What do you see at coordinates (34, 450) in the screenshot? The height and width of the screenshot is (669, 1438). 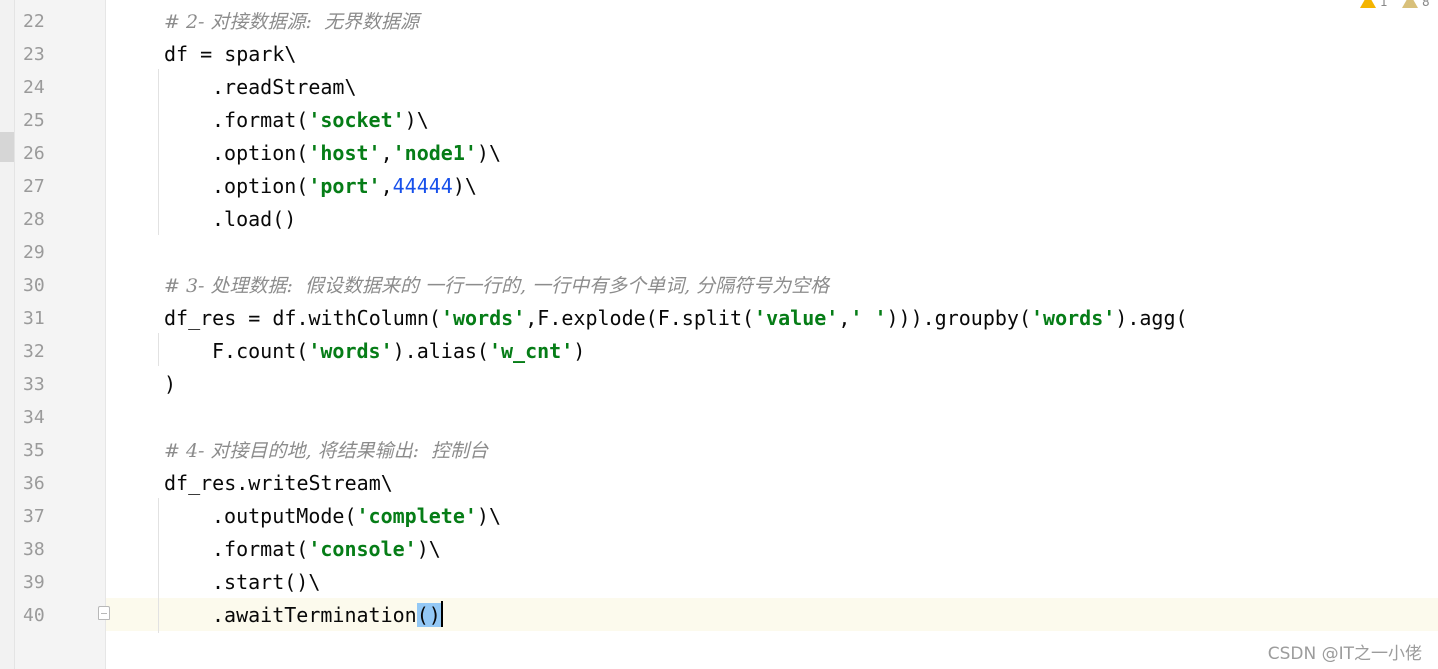 I see `line-number: 35` at bounding box center [34, 450].